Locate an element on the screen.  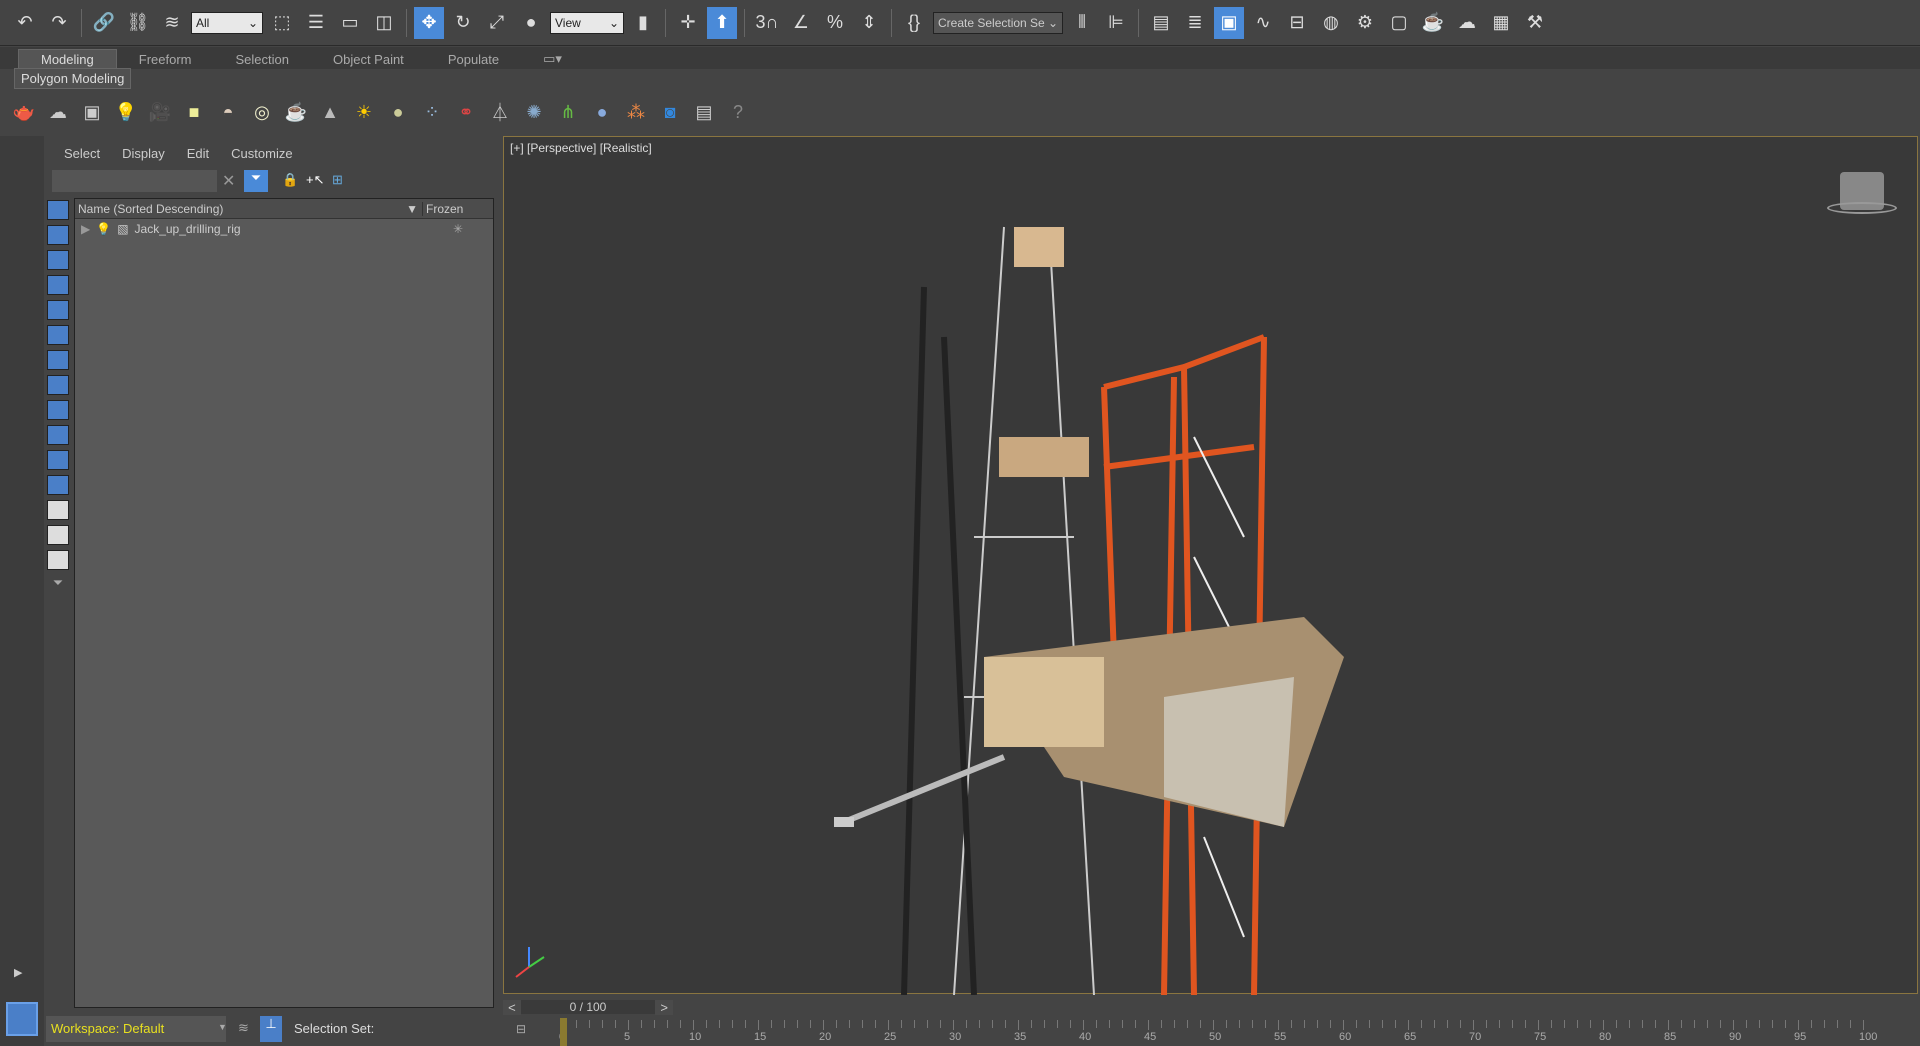
menu-display: Display is located at coordinates (143, 153).